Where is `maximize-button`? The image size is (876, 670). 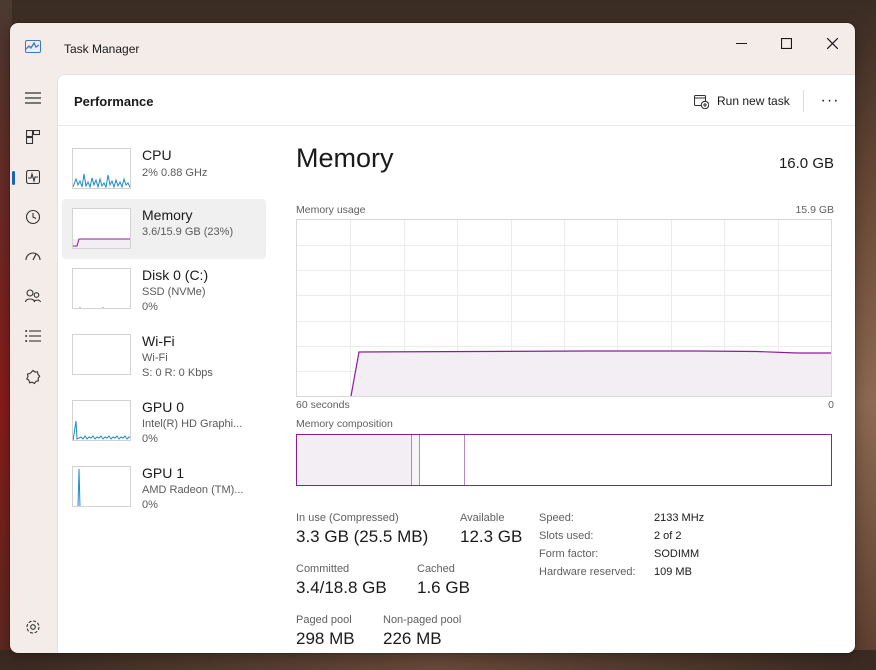
maximize-button is located at coordinates (786, 43).